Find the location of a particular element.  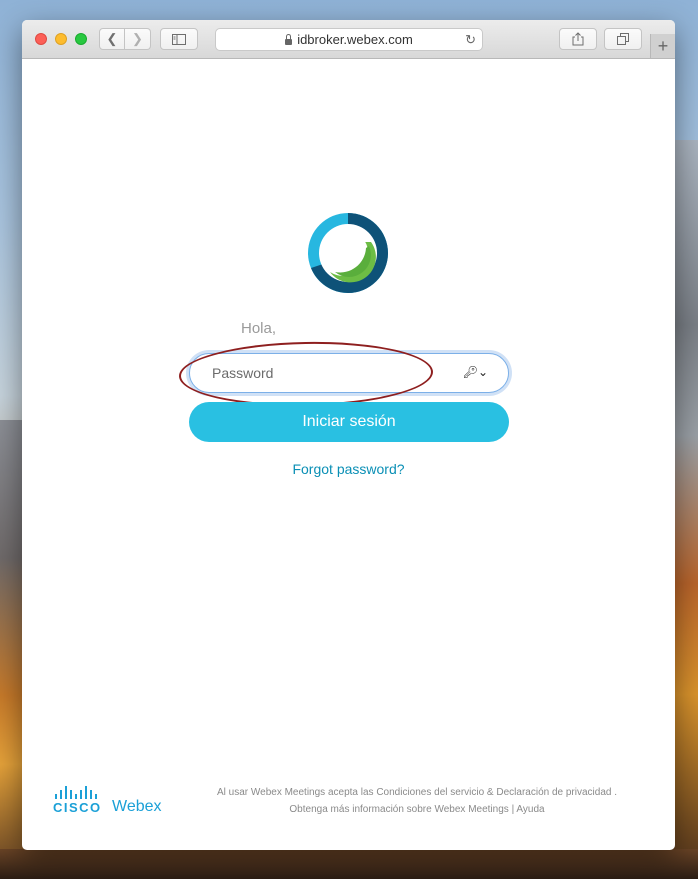

desktop-wallpaper-right is located at coordinates (685, 509).